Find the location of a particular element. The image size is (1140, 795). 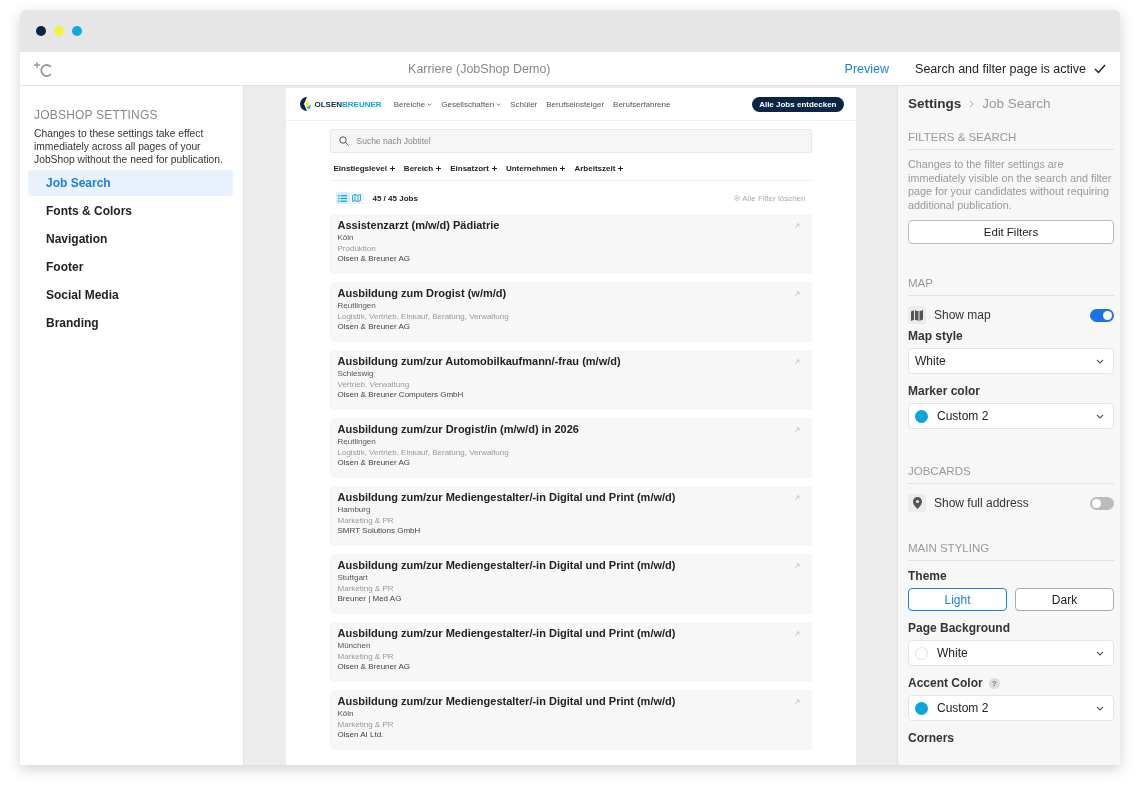

sidebar-item: Social Media is located at coordinates (130, 295).